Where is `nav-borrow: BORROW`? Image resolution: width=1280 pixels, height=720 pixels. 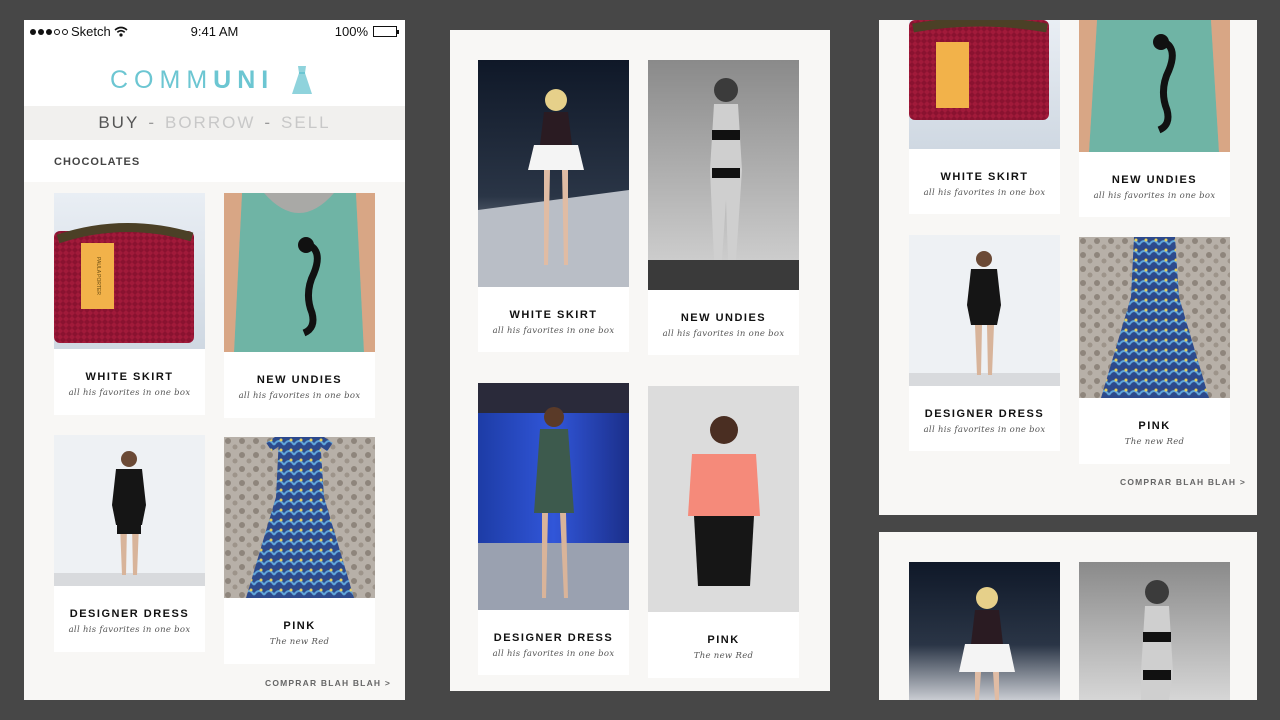 nav-borrow: BORROW is located at coordinates (210, 122).